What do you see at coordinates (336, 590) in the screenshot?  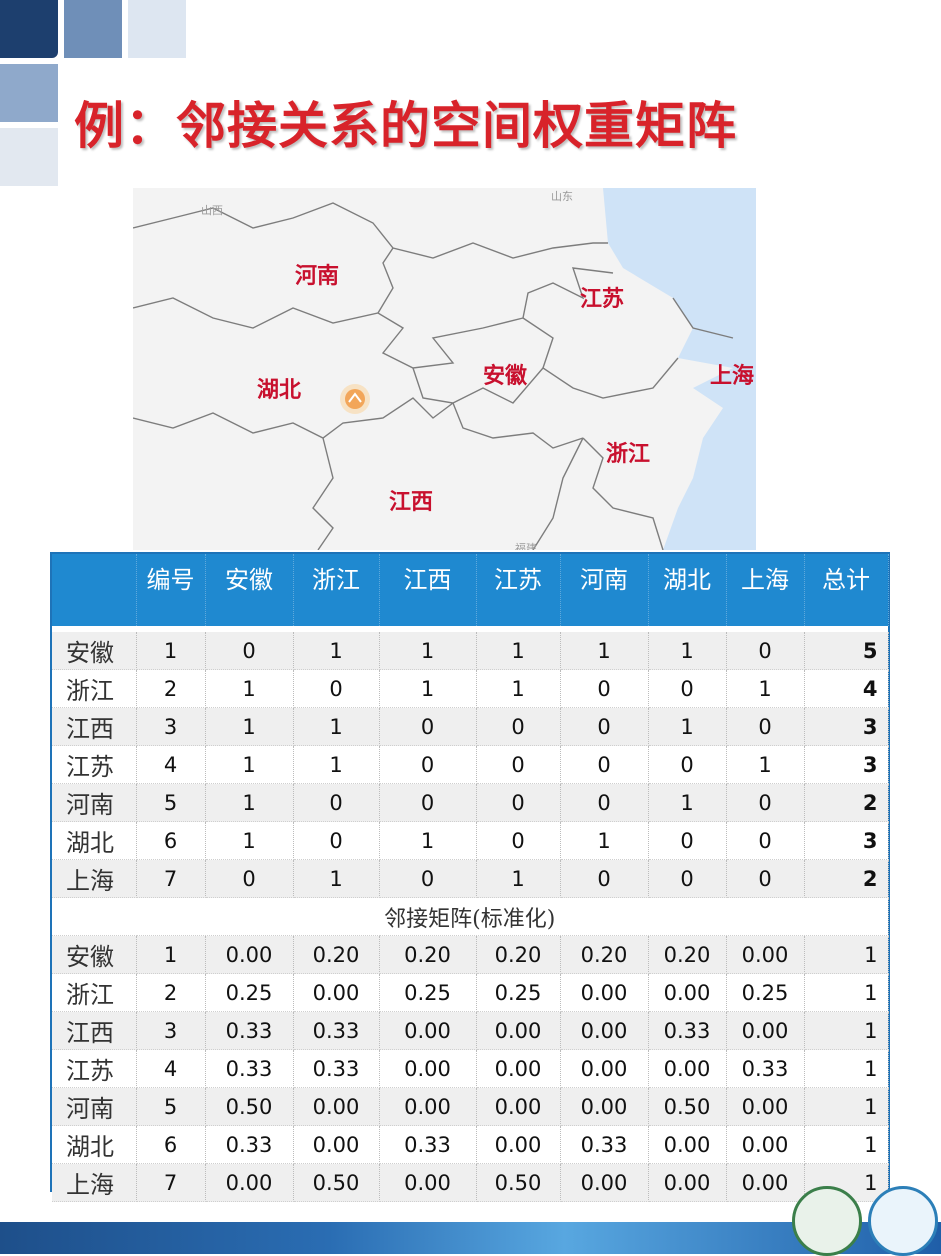 I see `header-cell: 浙江` at bounding box center [336, 590].